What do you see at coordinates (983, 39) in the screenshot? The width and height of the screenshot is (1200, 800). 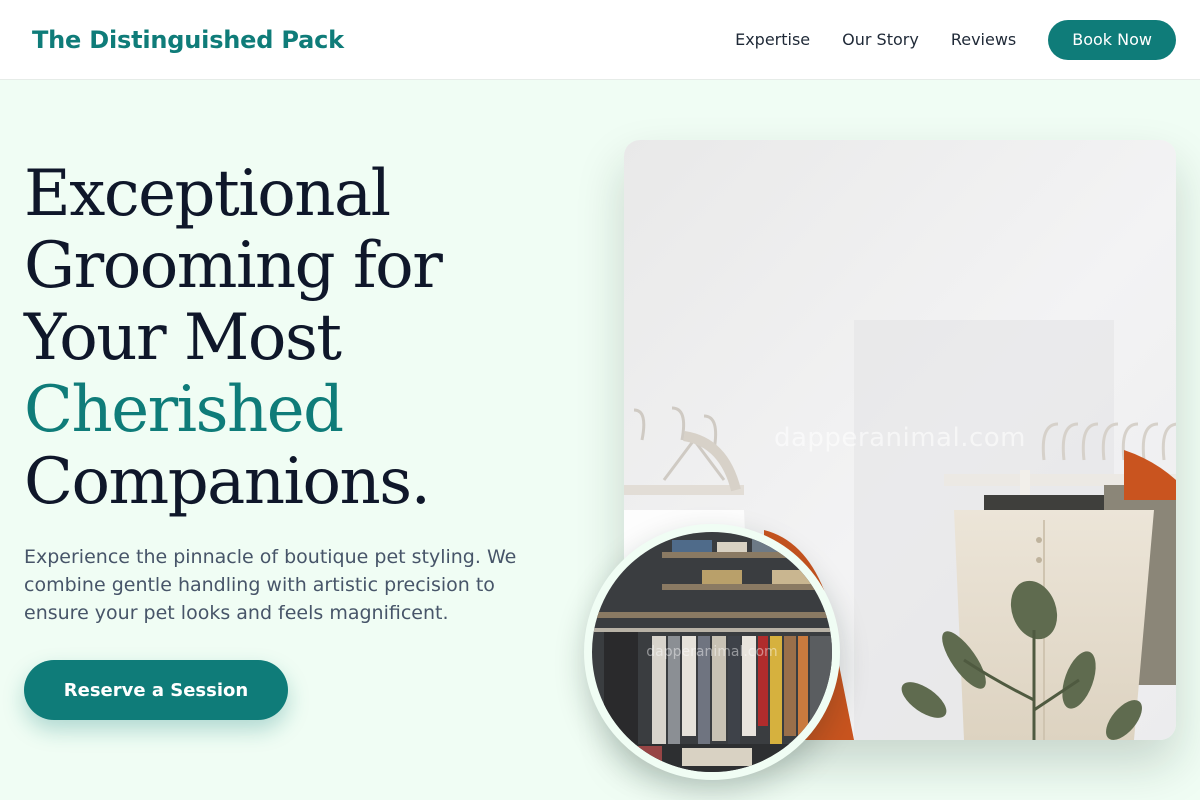 I see `nav-link-reviews: Reviews` at bounding box center [983, 39].